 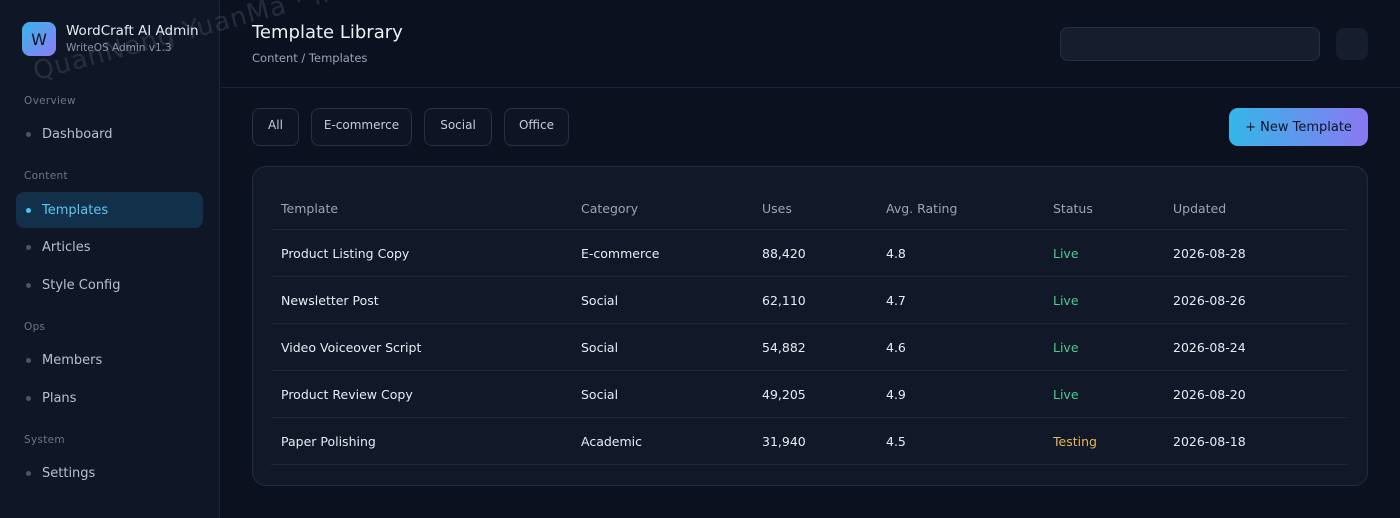 What do you see at coordinates (1190, 44) in the screenshot?
I see `search-input` at bounding box center [1190, 44].